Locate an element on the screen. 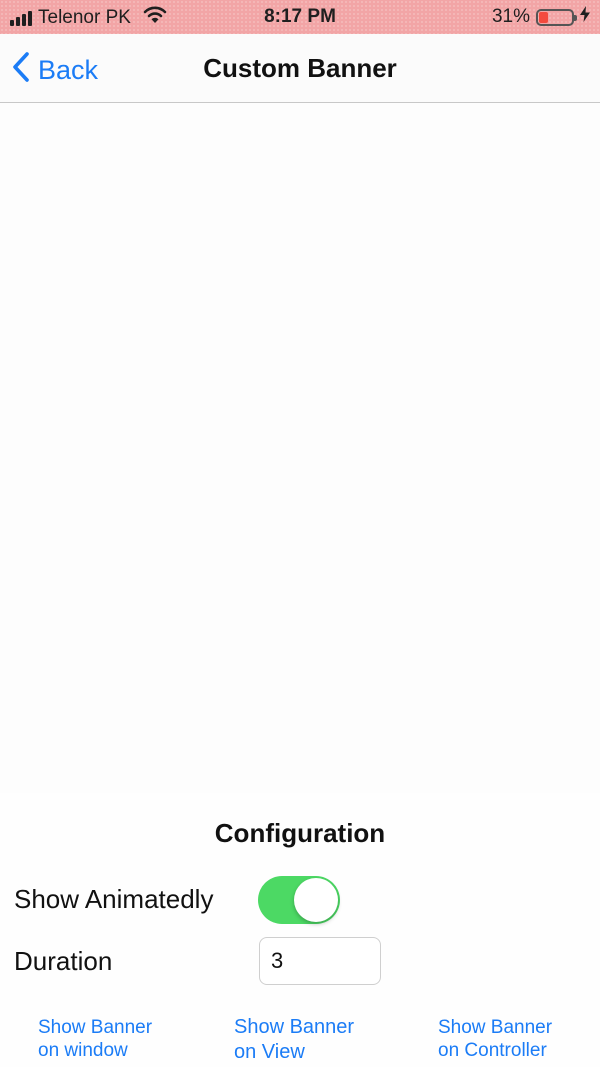 The image size is (600, 1067). configuration-heading: Configuration is located at coordinates (300, 833).